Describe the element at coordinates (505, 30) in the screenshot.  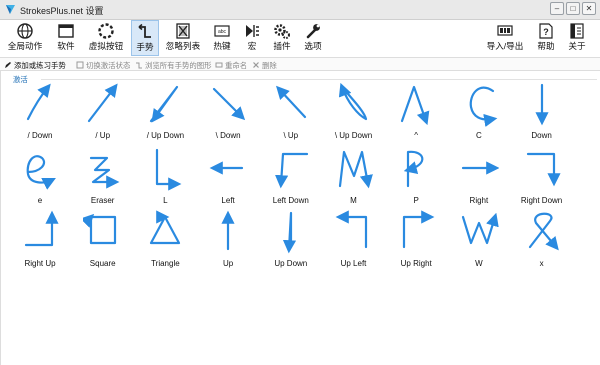
I see `import-export-icon` at that location.